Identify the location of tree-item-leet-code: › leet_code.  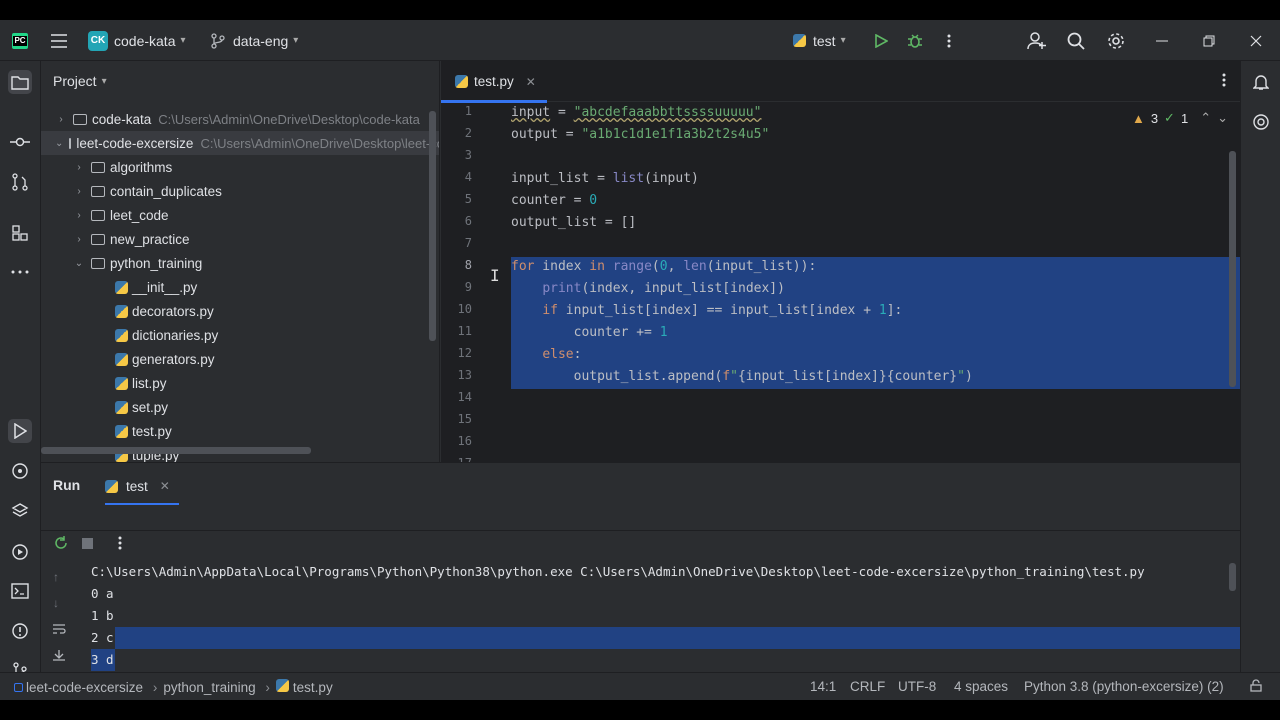
(240, 215).